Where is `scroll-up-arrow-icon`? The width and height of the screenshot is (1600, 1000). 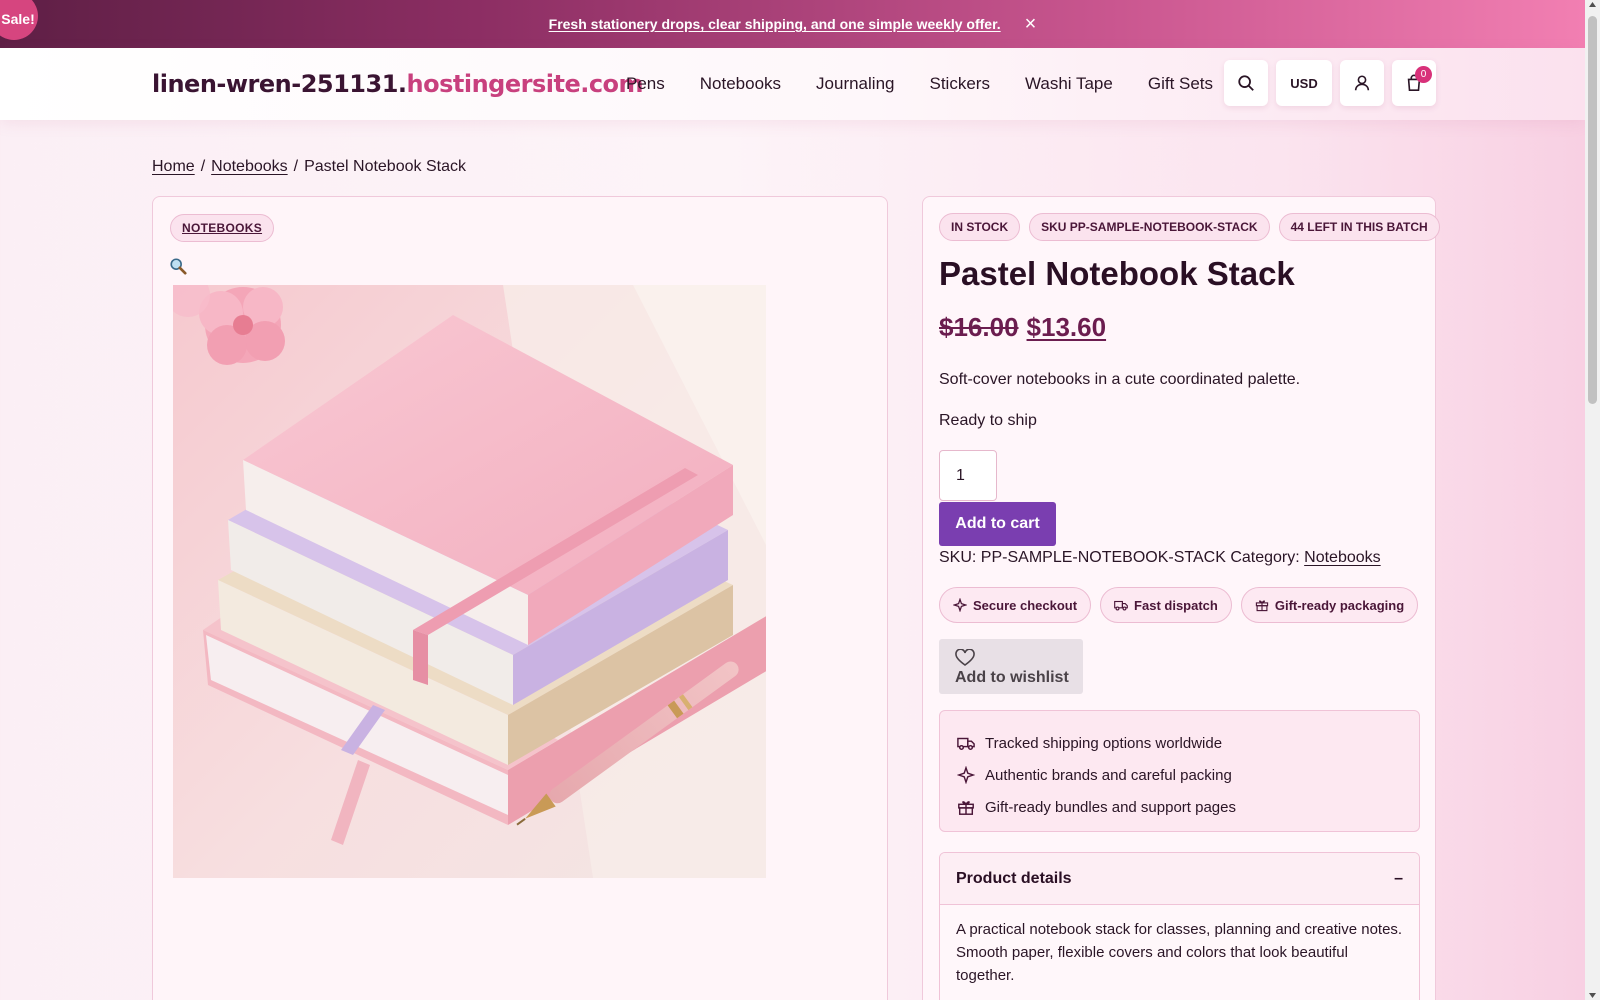
scroll-up-arrow-icon is located at coordinates (1592, 7).